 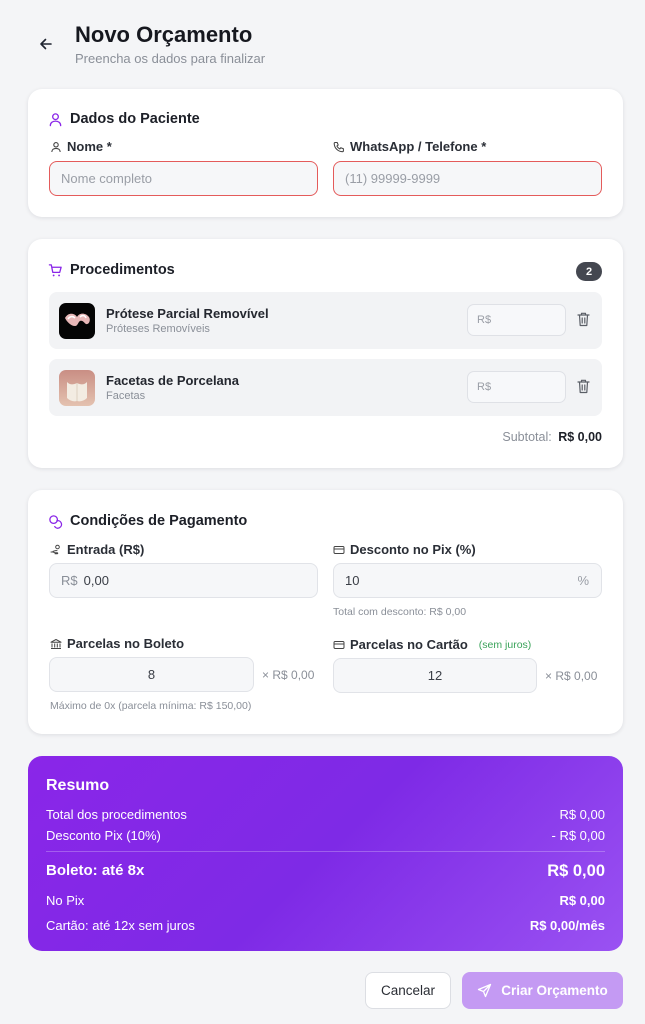 I want to click on summary-divider, so click(x=325, y=851).